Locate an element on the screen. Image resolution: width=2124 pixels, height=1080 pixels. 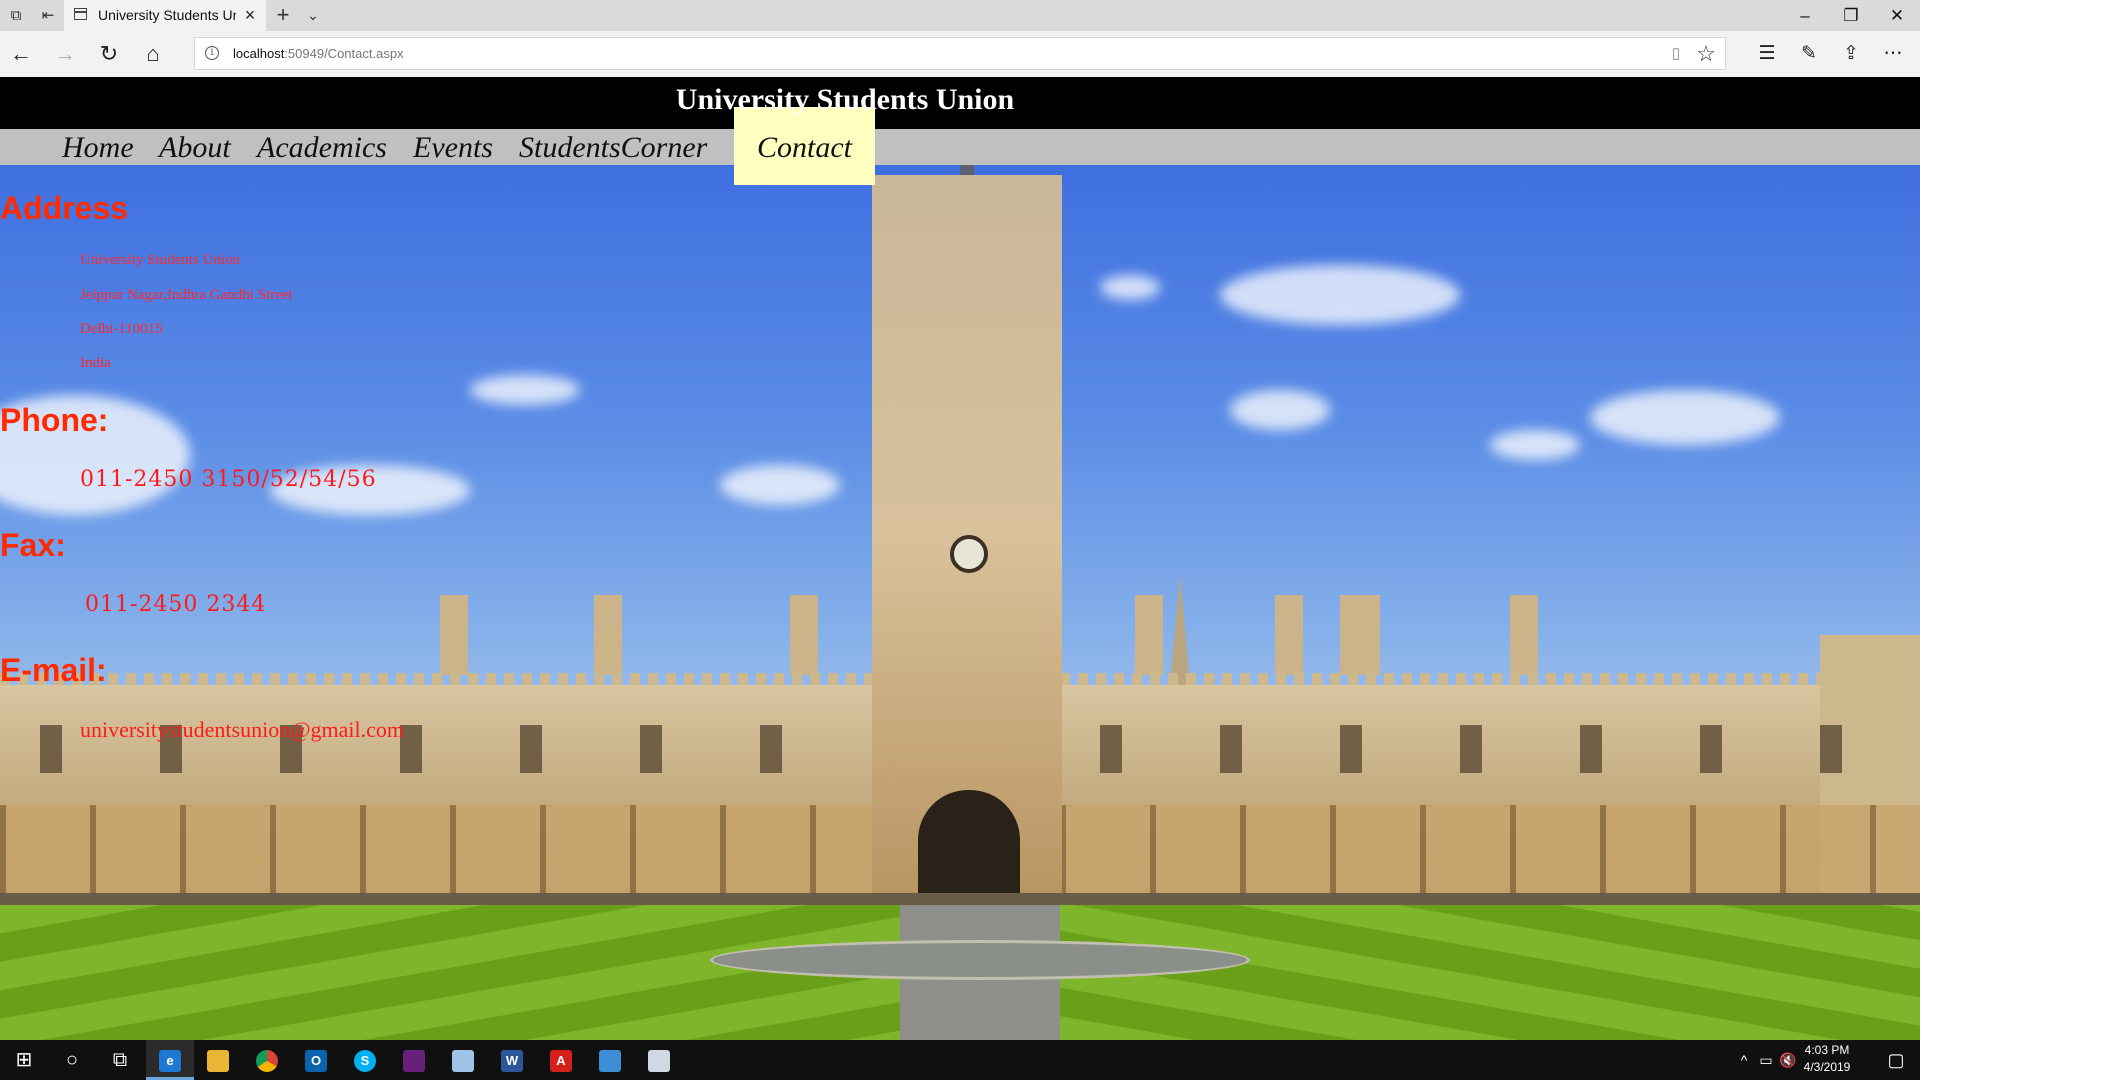
skype-label: S is located at coordinates (365, 1060).